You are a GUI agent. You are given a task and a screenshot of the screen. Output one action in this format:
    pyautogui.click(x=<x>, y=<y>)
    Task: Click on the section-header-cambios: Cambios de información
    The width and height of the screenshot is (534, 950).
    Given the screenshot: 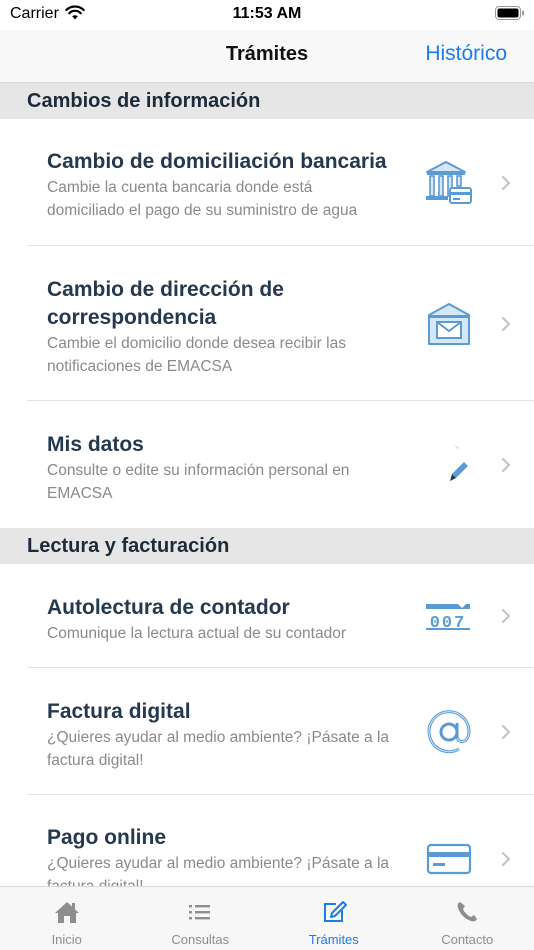 What is the action you would take?
    pyautogui.click(x=267, y=101)
    